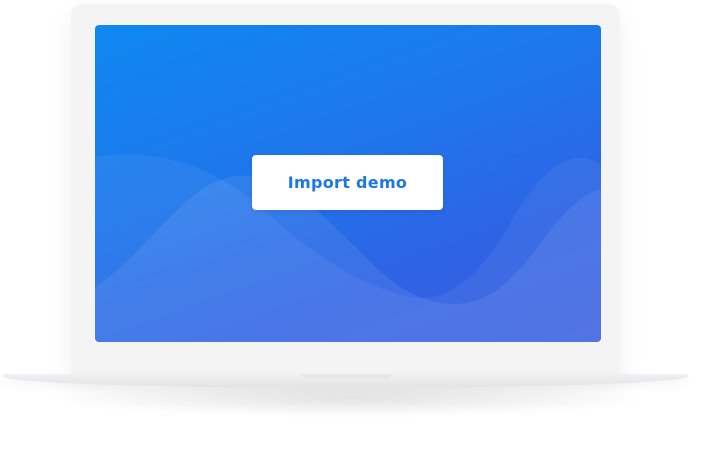 Image resolution: width=701 pixels, height=457 pixels. I want to click on laptop-base, so click(345, 381).